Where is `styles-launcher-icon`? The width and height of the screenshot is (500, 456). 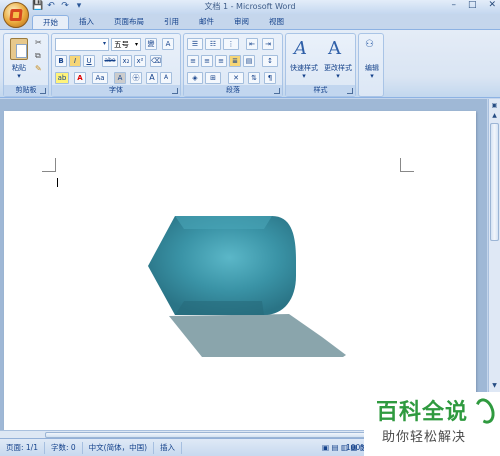 styles-launcher-icon is located at coordinates (350, 91).